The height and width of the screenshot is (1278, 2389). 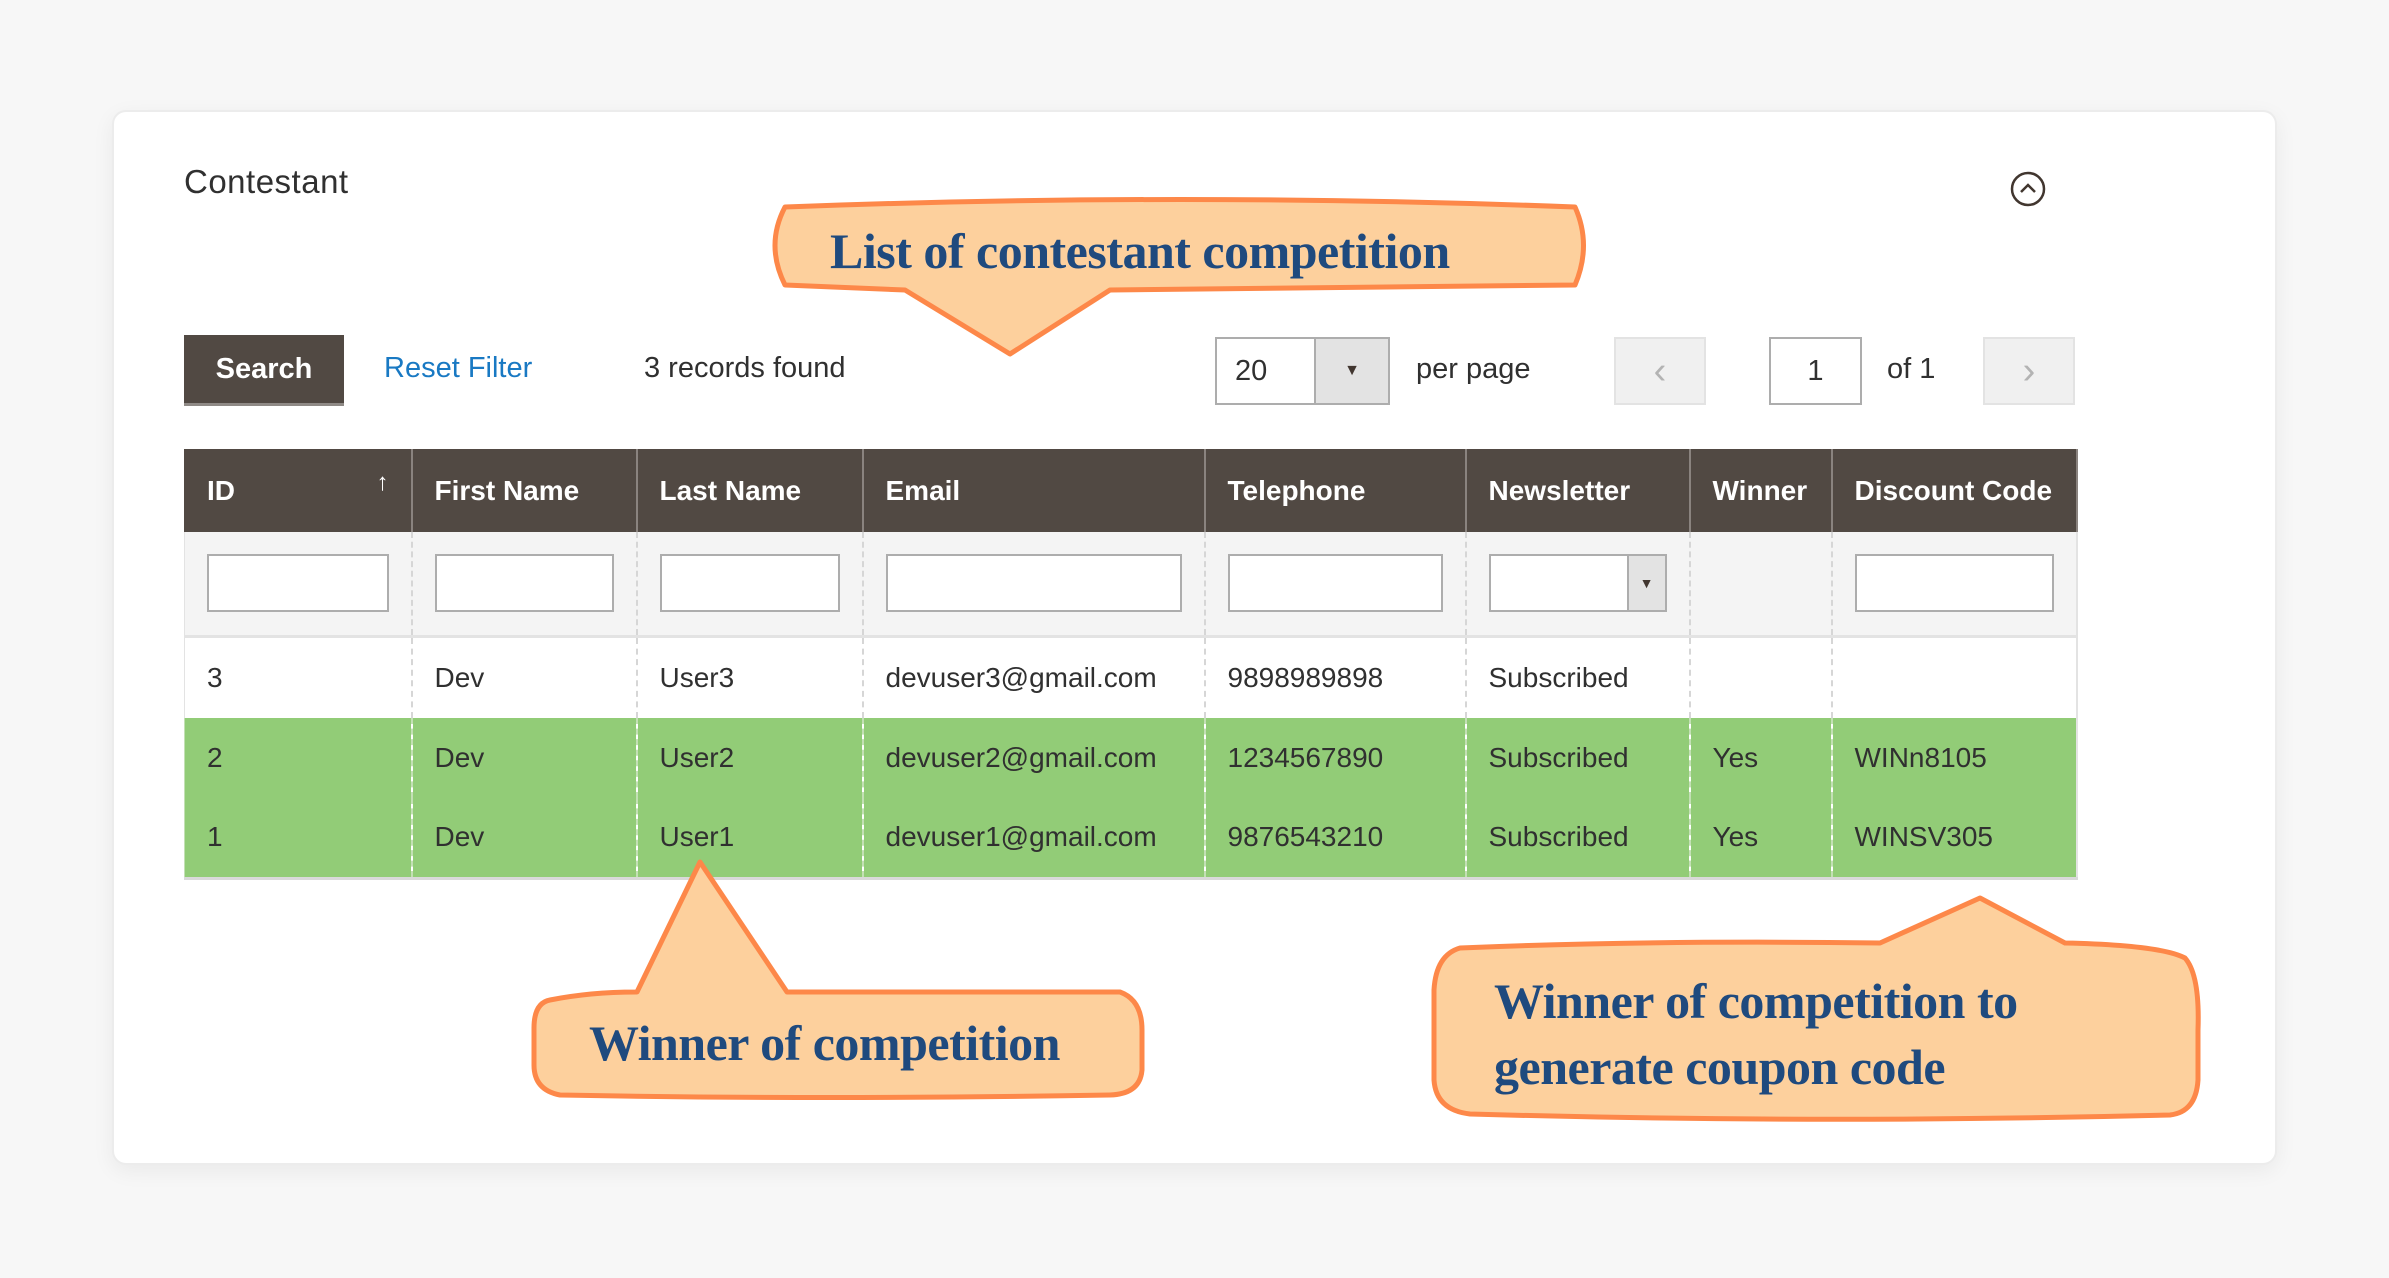 I want to click on cell-id: 3, so click(x=298, y=677).